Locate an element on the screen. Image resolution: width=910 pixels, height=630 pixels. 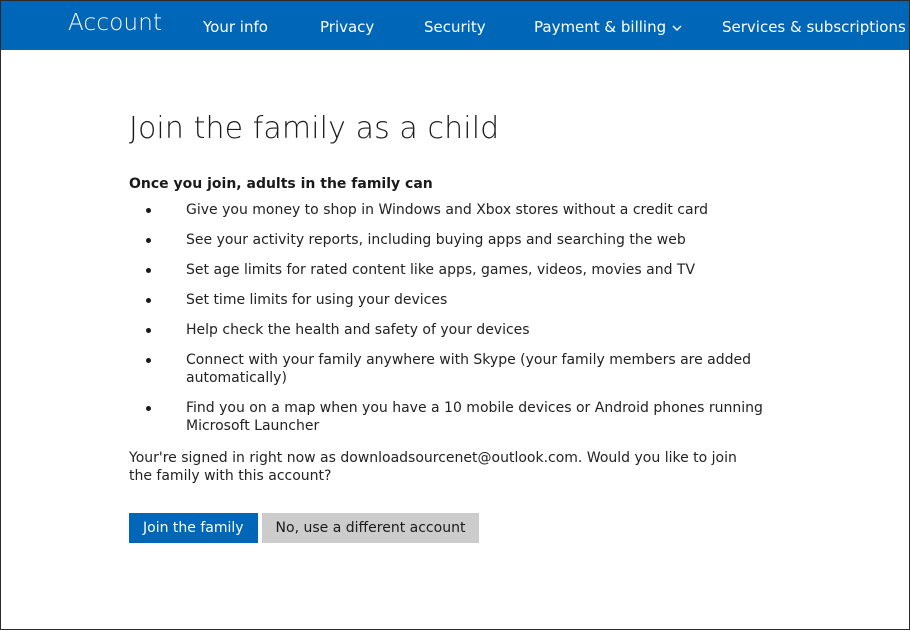
nav-payment-billing-label: Payment & billing is located at coordinates (600, 27).